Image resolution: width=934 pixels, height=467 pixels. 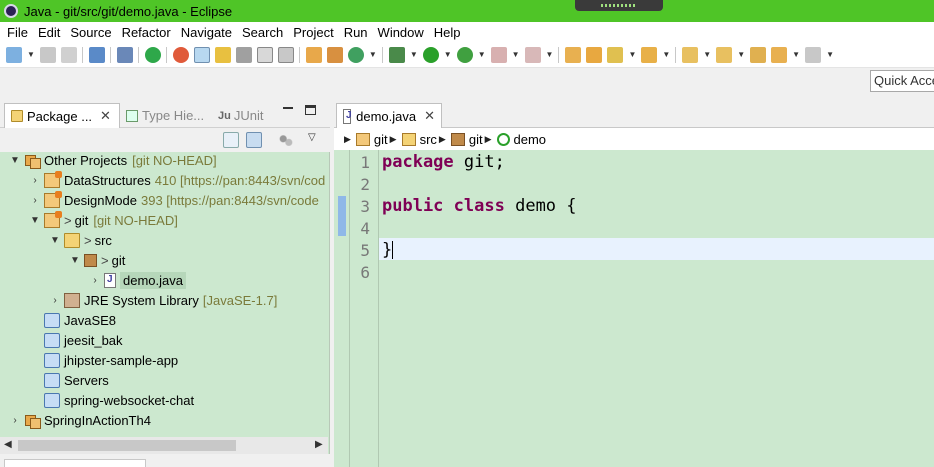 I want to click on minimize-icon, so click(x=288, y=108).